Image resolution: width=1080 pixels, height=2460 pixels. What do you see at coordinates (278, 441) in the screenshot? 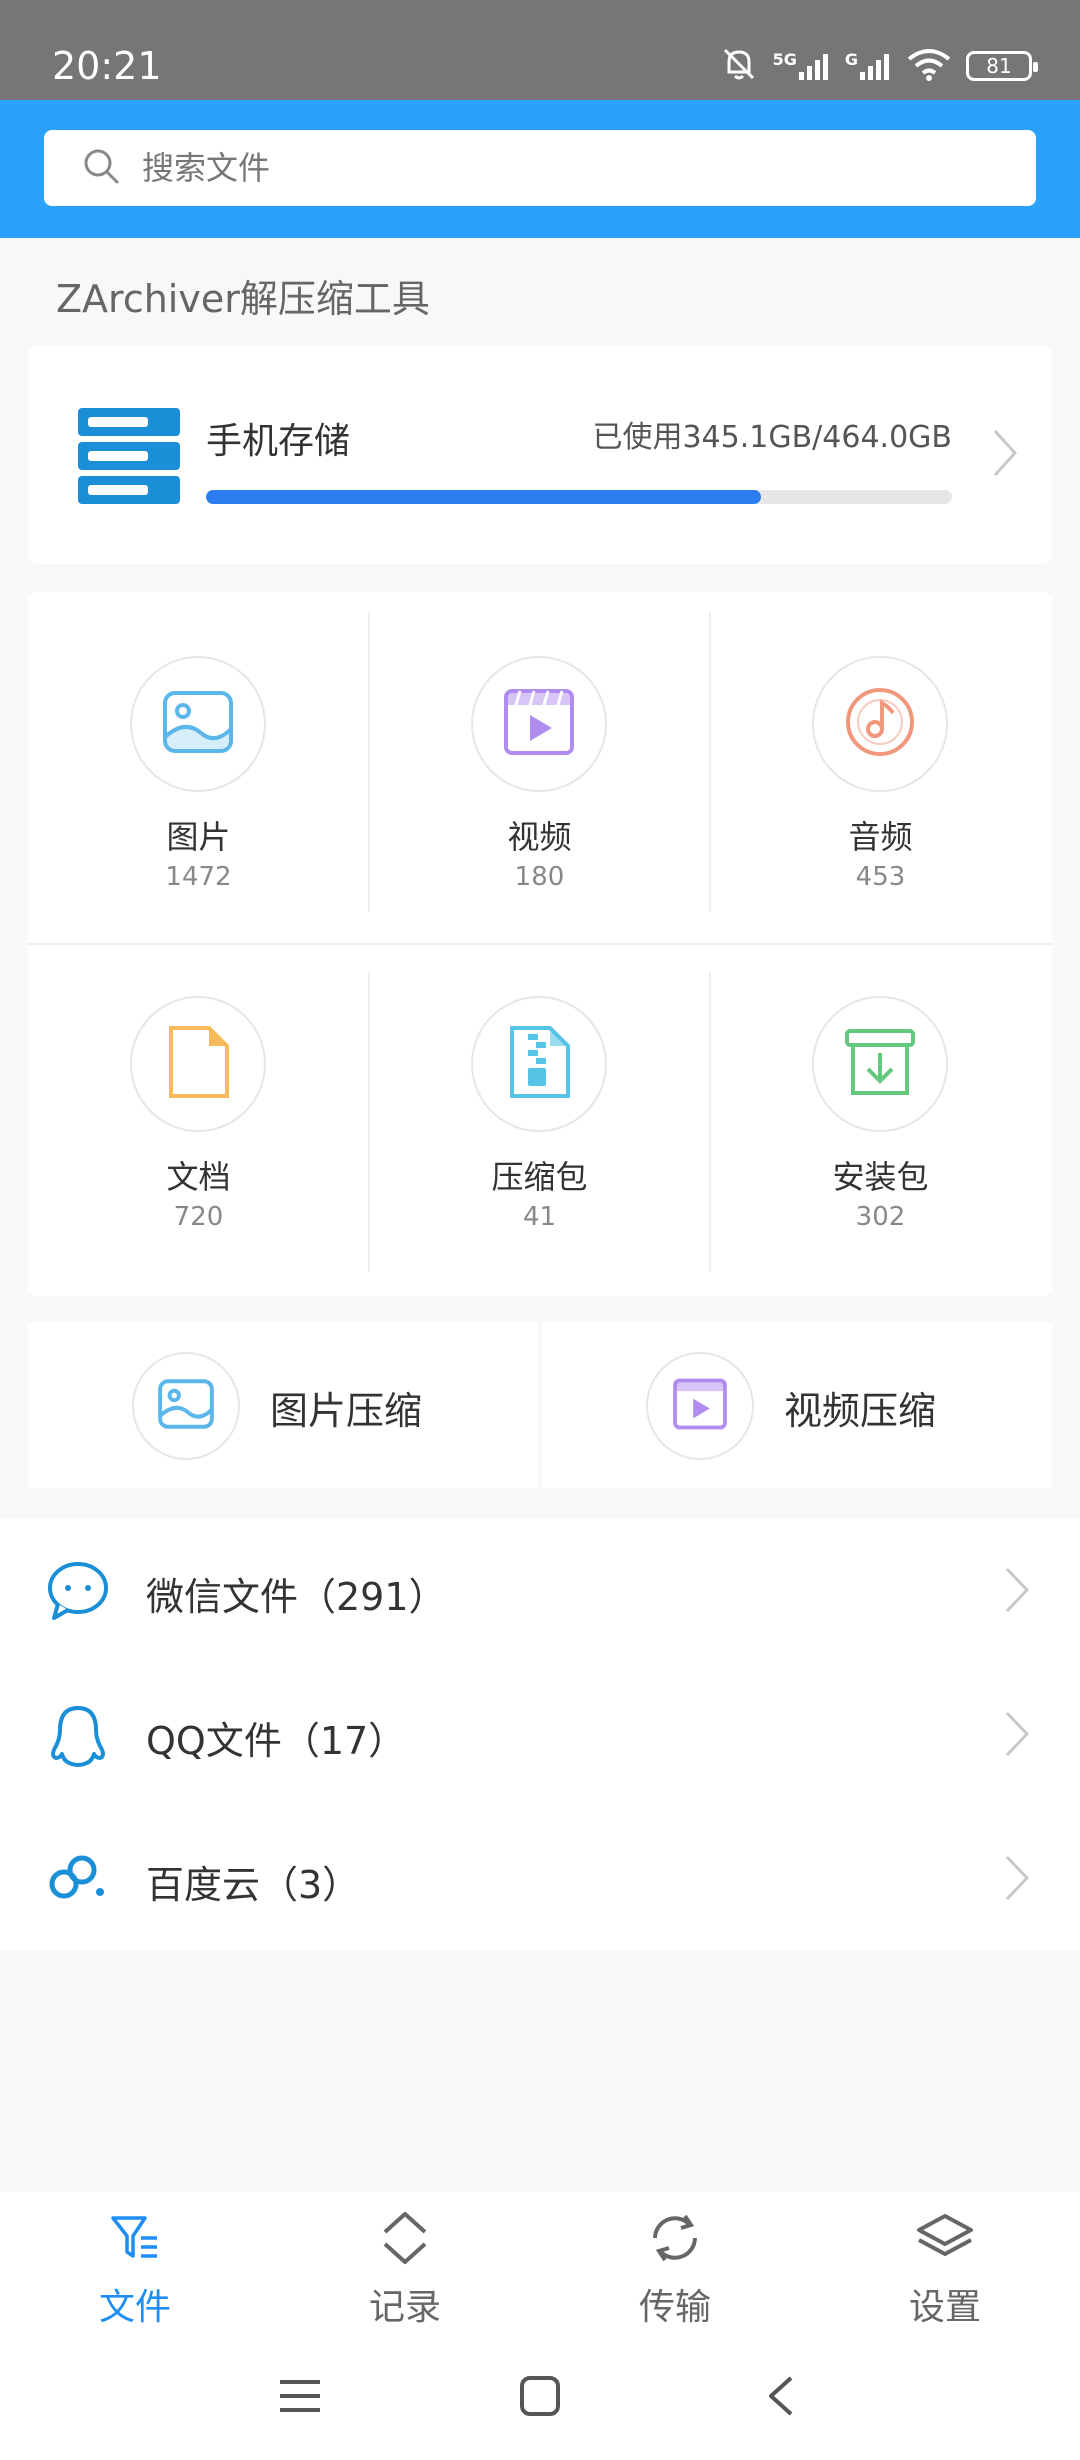
I see `storage-label: 手机存储` at bounding box center [278, 441].